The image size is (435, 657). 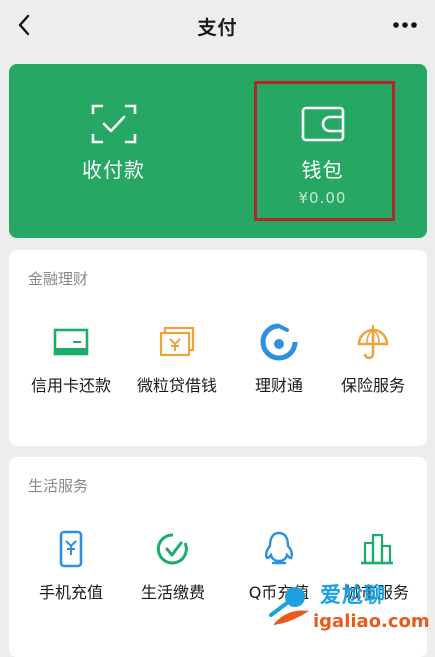 What do you see at coordinates (349, 608) in the screenshot?
I see `watermark-logo: 爱尬聊 igaliao.com` at bounding box center [349, 608].